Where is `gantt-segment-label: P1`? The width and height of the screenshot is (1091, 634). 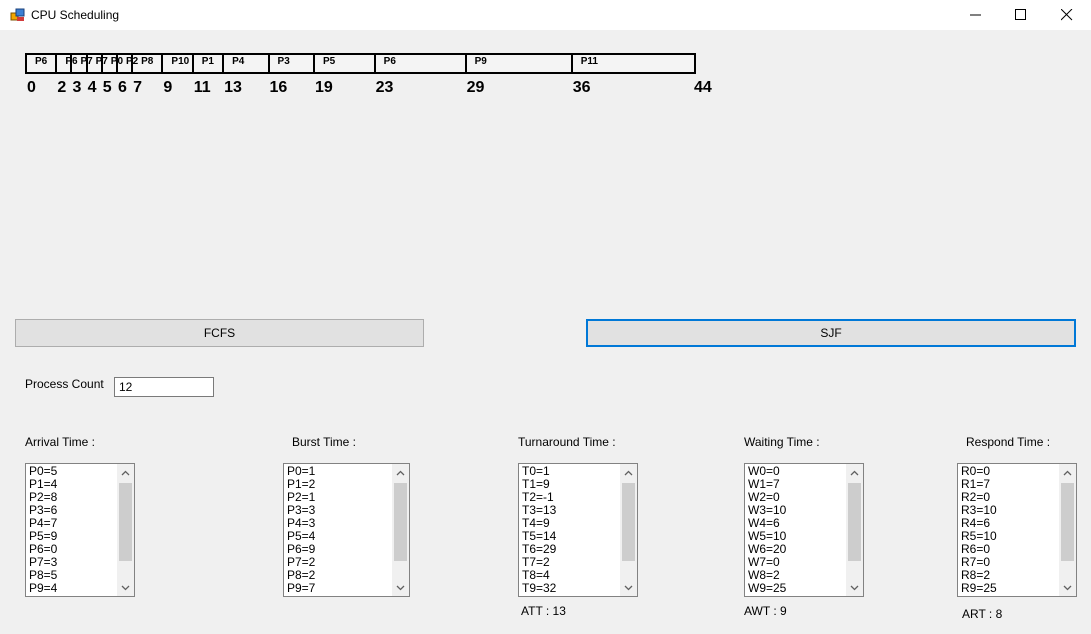
gantt-segment-label: P1 is located at coordinates (207, 61).